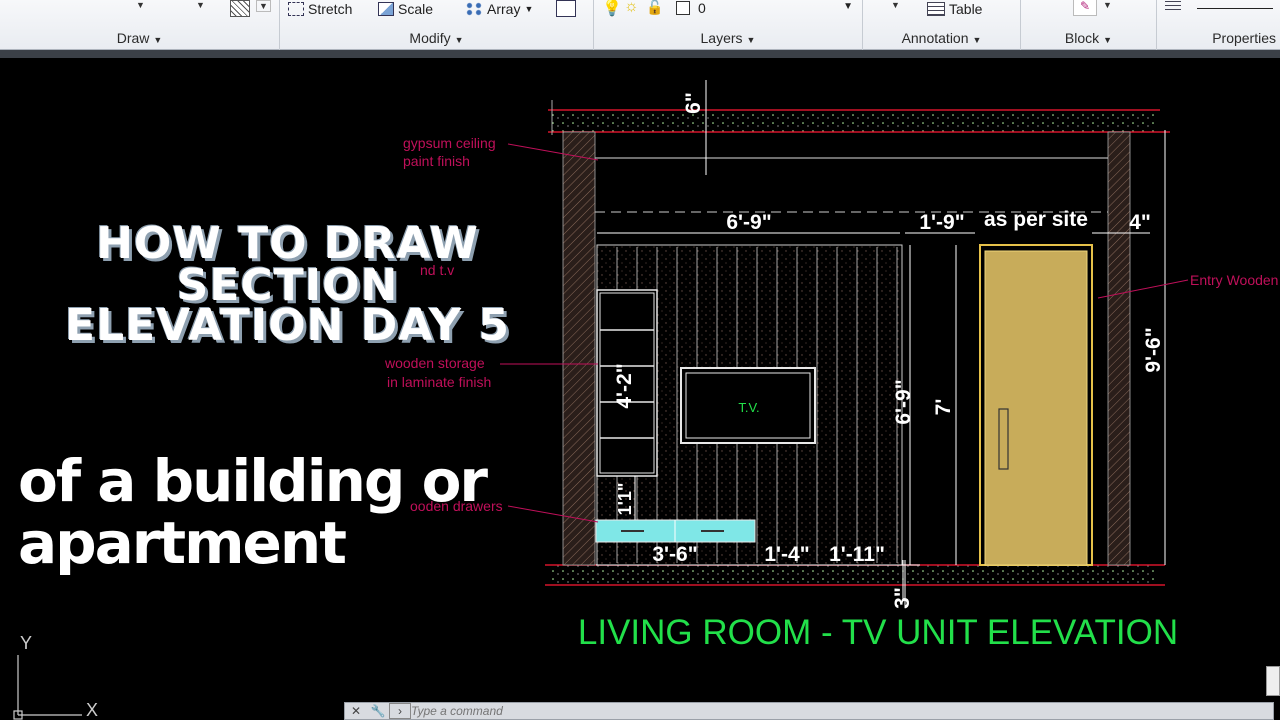 This screenshot has width=1280, height=720. I want to click on subtitle-line-2: apartment, so click(182, 543).